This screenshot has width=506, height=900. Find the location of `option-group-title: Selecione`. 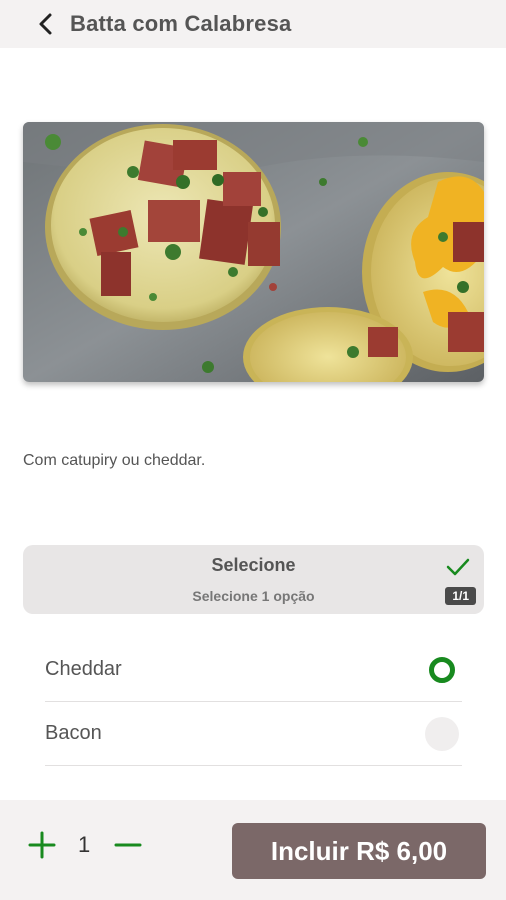

option-group-title: Selecione is located at coordinates (253, 565).